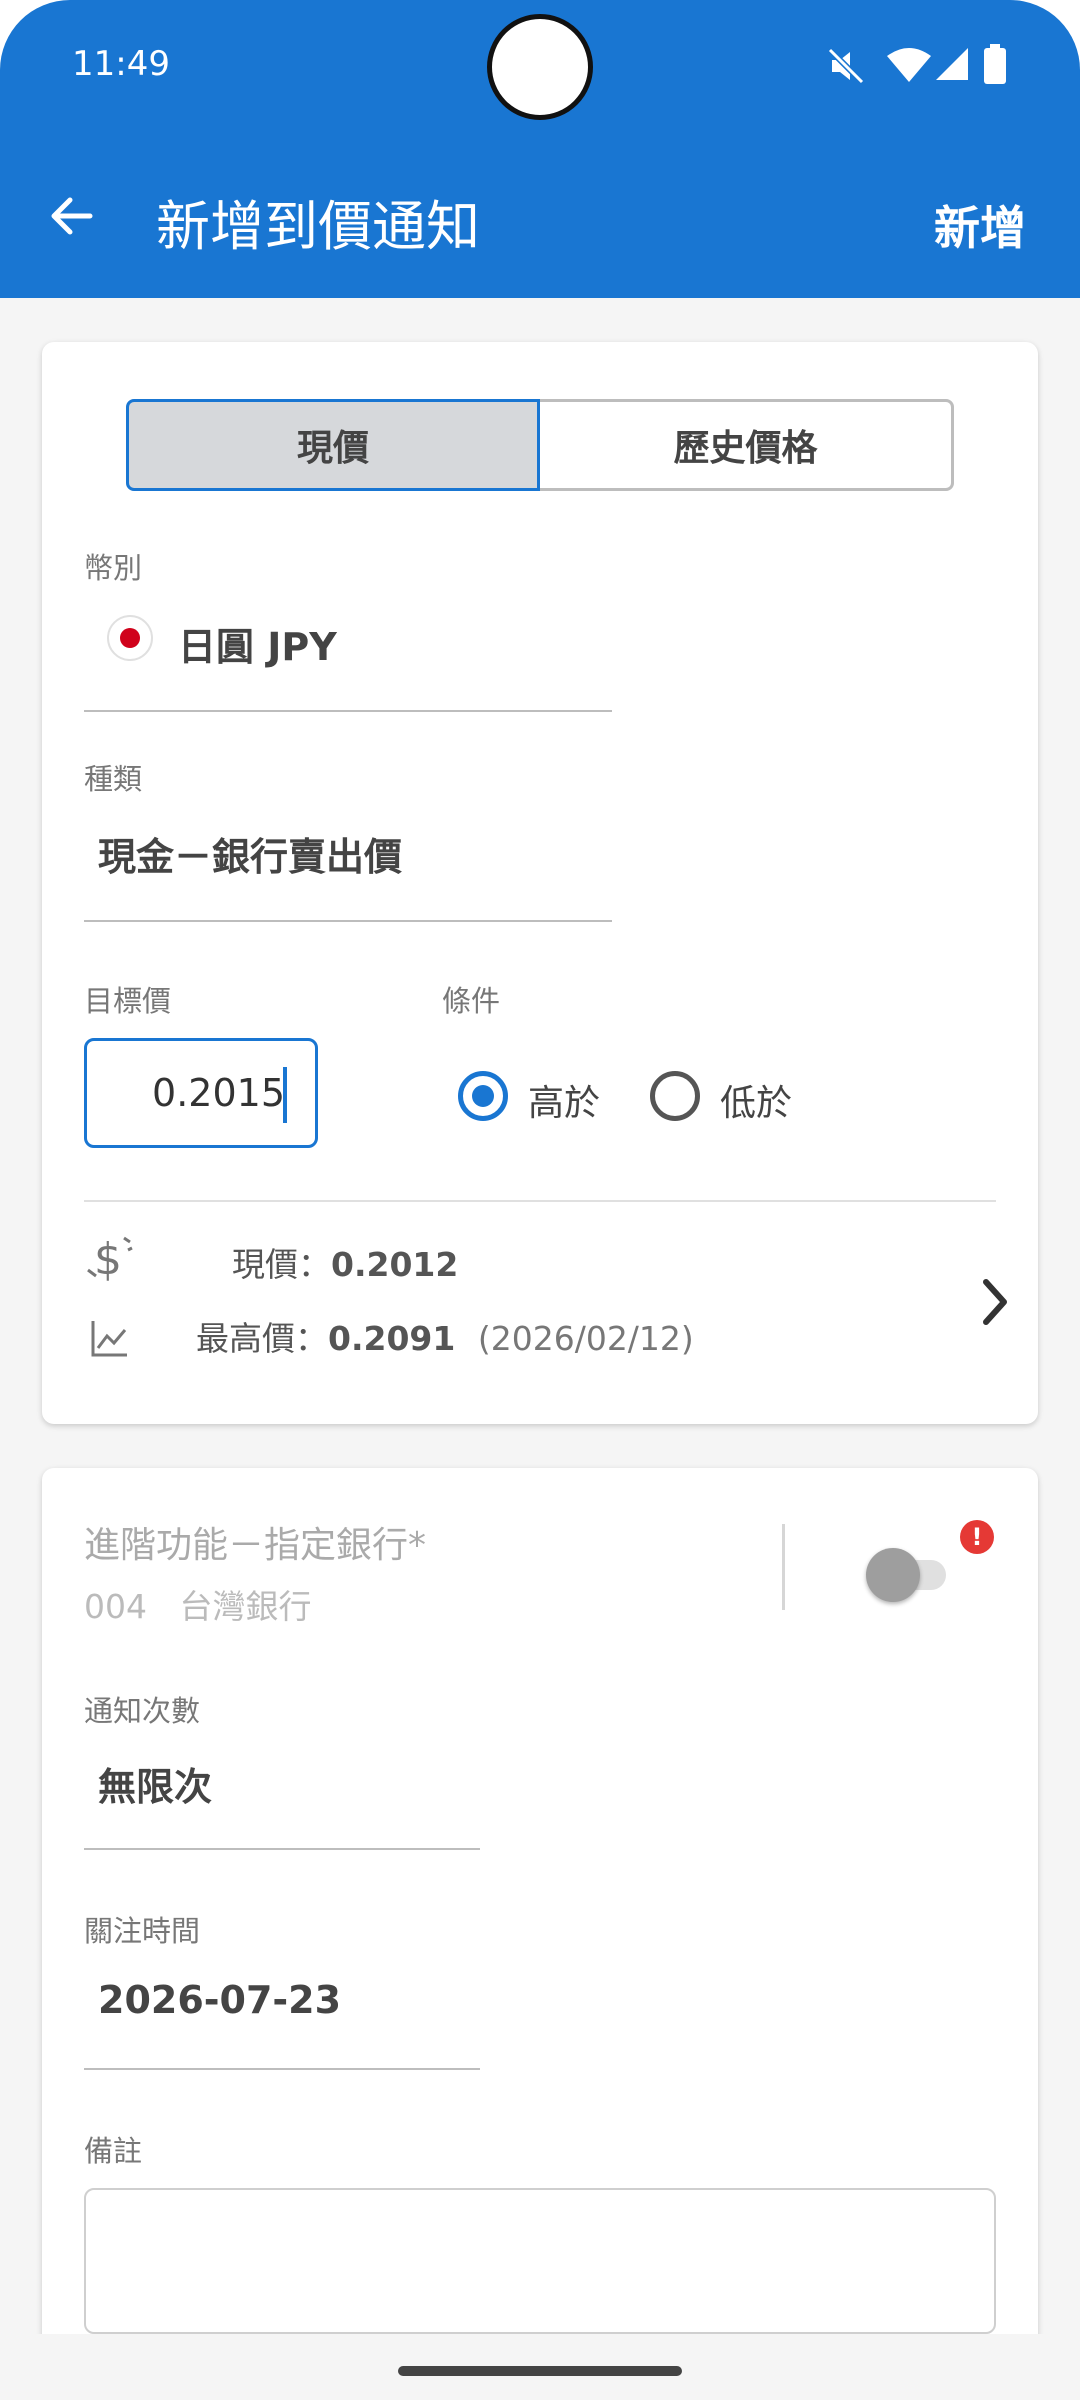 The image size is (1080, 2400). I want to click on tab-current-price: 現價, so click(333, 445).